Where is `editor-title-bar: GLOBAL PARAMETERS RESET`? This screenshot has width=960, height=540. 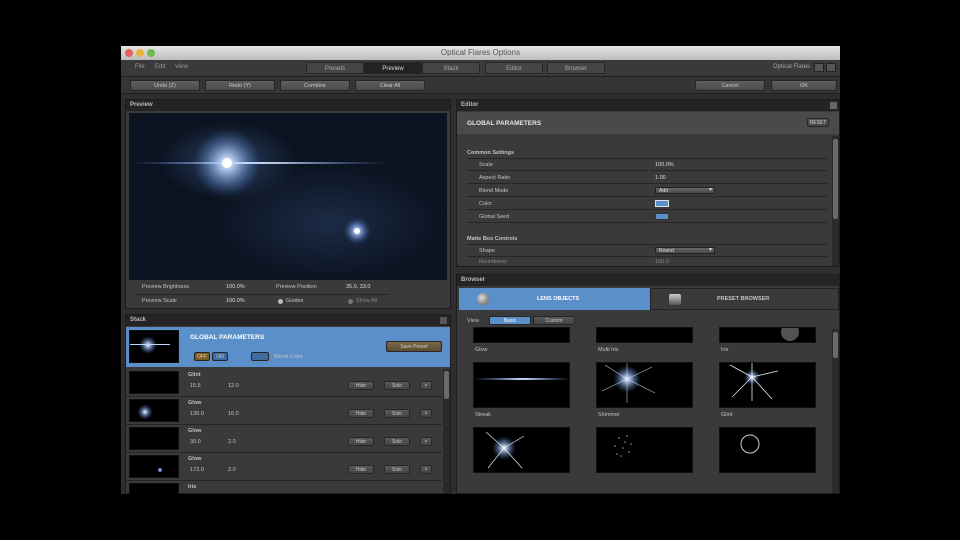 editor-title-bar: GLOBAL PARAMETERS RESET is located at coordinates (648, 123).